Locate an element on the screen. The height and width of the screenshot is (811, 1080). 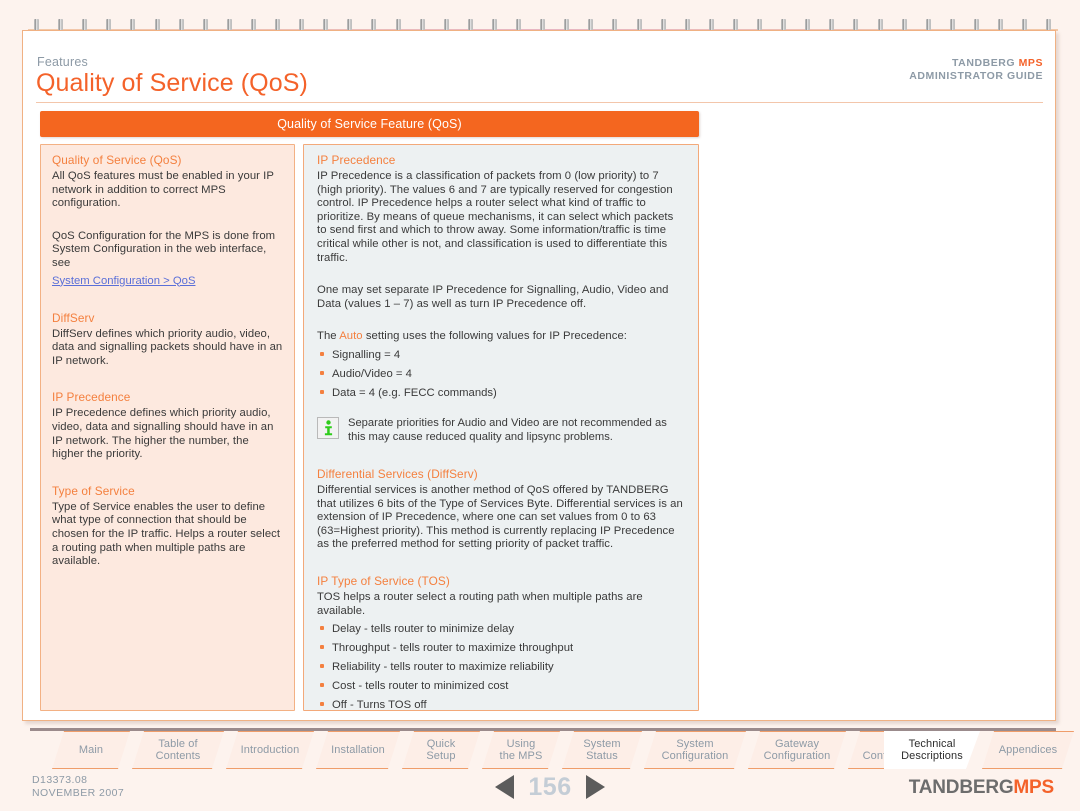
footer-brand-mps: MPS is located at coordinates (1033, 787).